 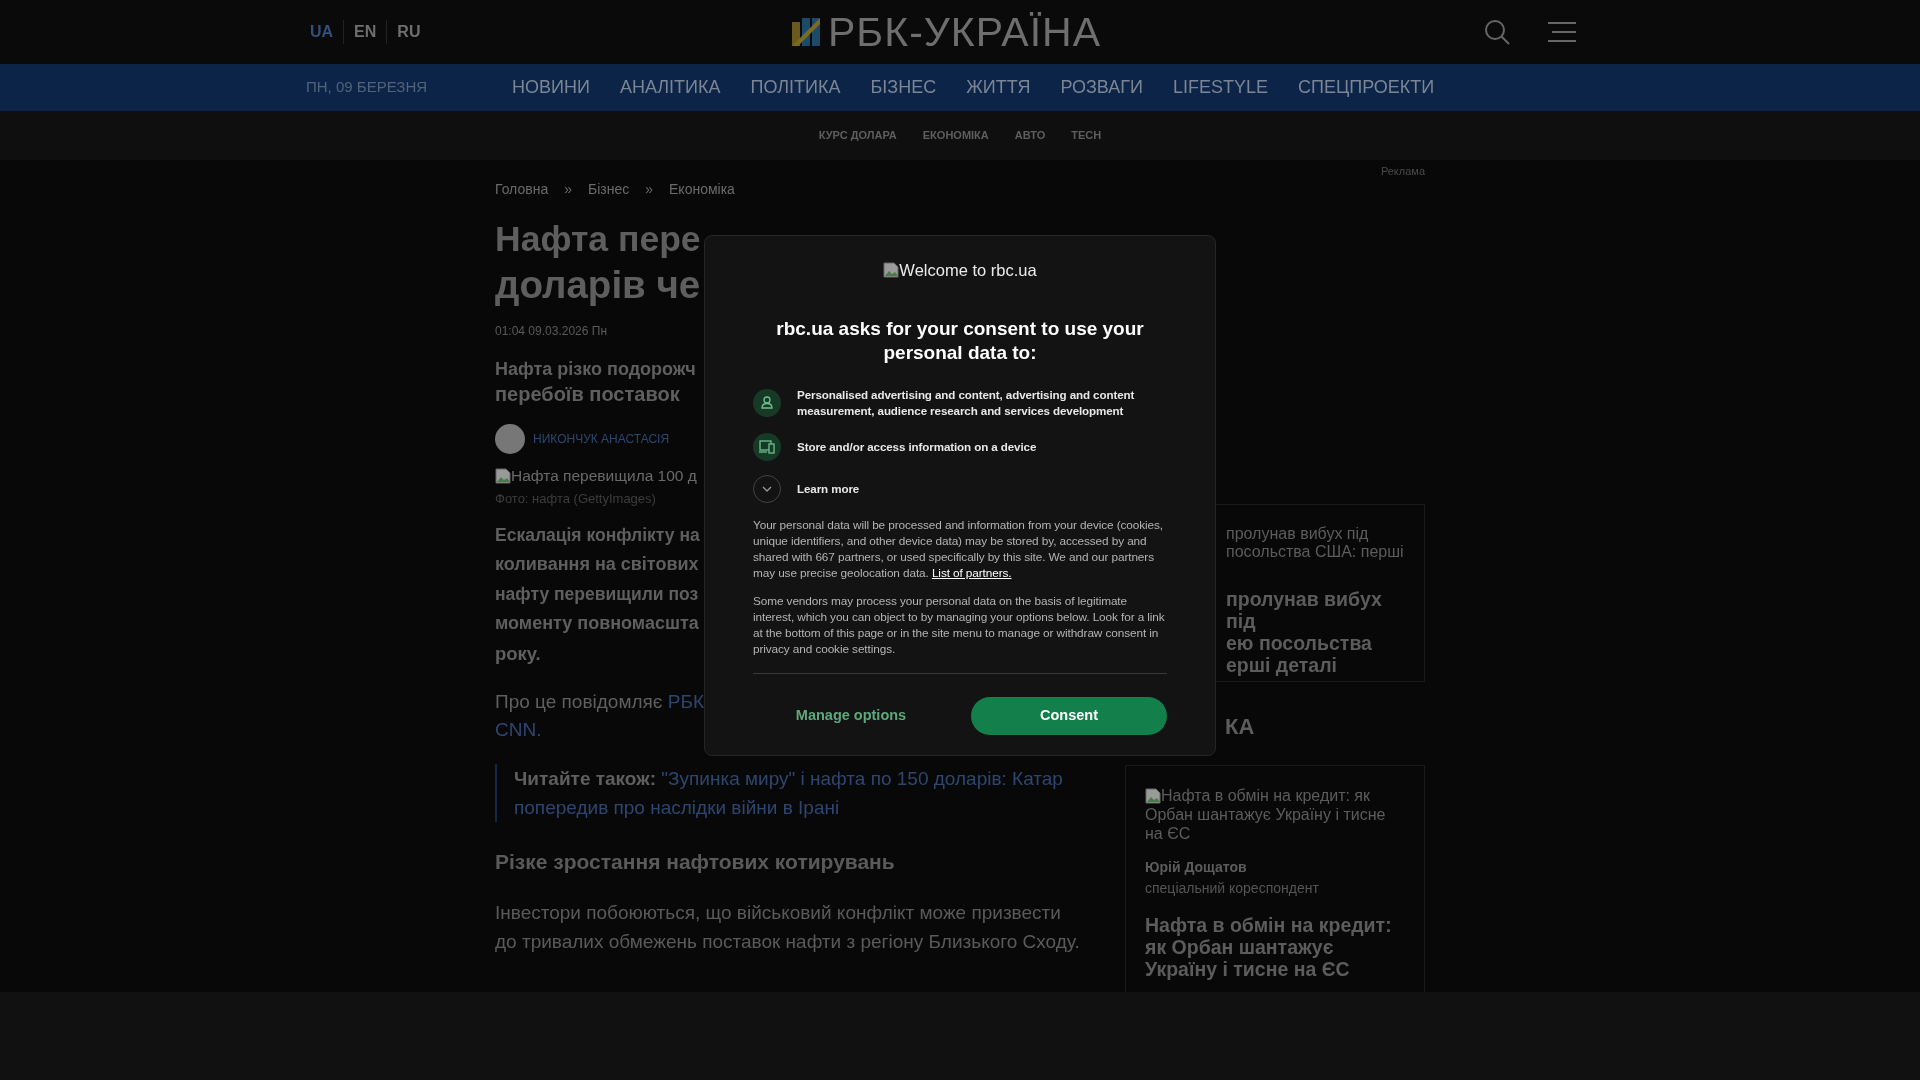 What do you see at coordinates (1320, 642) in the screenshot?
I see `news-title: ею посольства` at bounding box center [1320, 642].